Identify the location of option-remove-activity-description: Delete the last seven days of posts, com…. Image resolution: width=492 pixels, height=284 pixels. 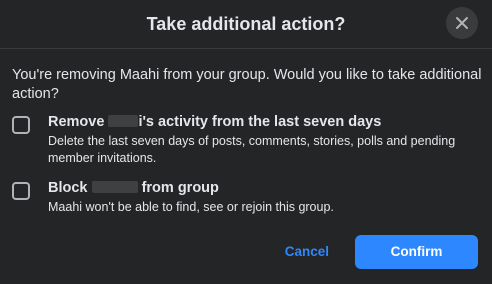
(252, 149).